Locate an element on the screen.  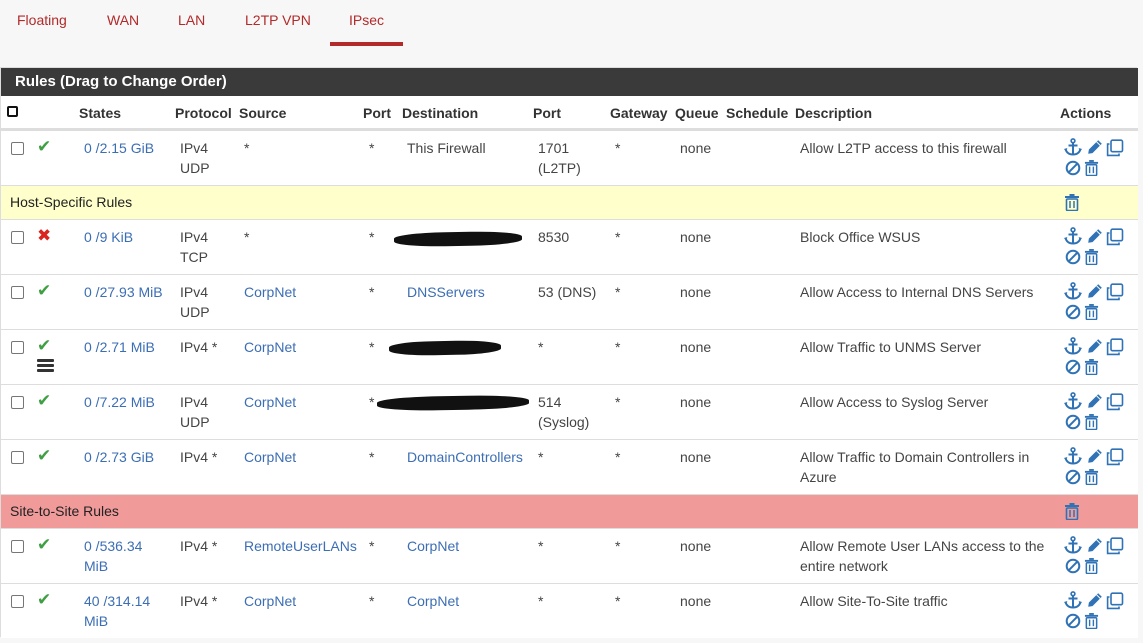
states-link: 40 /314.14 MiB is located at coordinates (124, 611).